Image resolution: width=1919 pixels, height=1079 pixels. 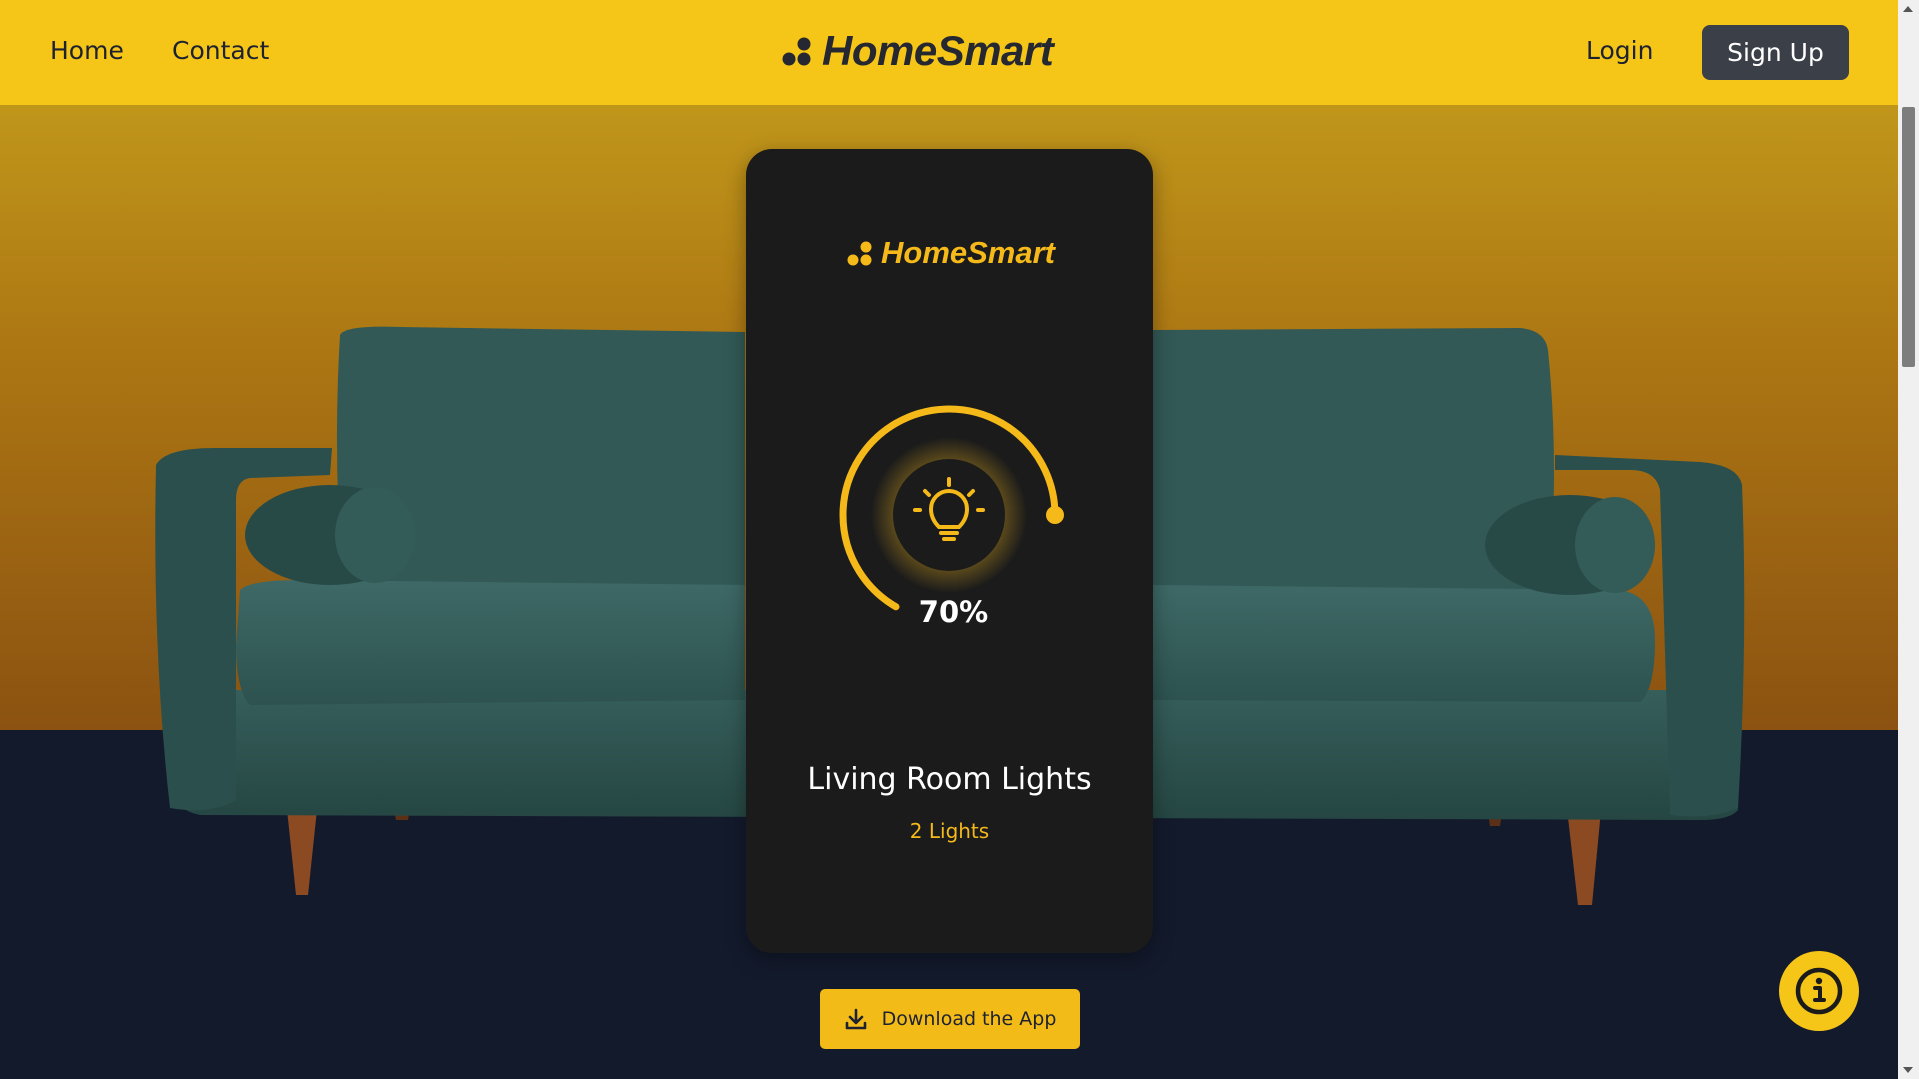 I want to click on card-brand-name: HomeSmart, so click(x=968, y=252).